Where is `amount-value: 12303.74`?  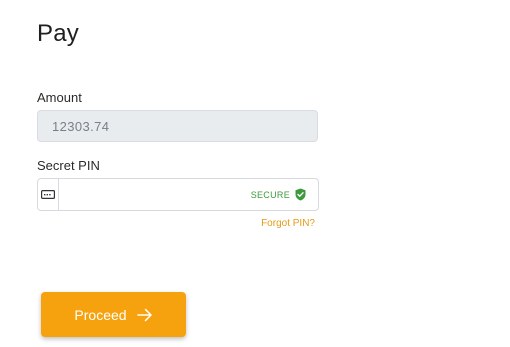 amount-value: 12303.74 is located at coordinates (81, 126).